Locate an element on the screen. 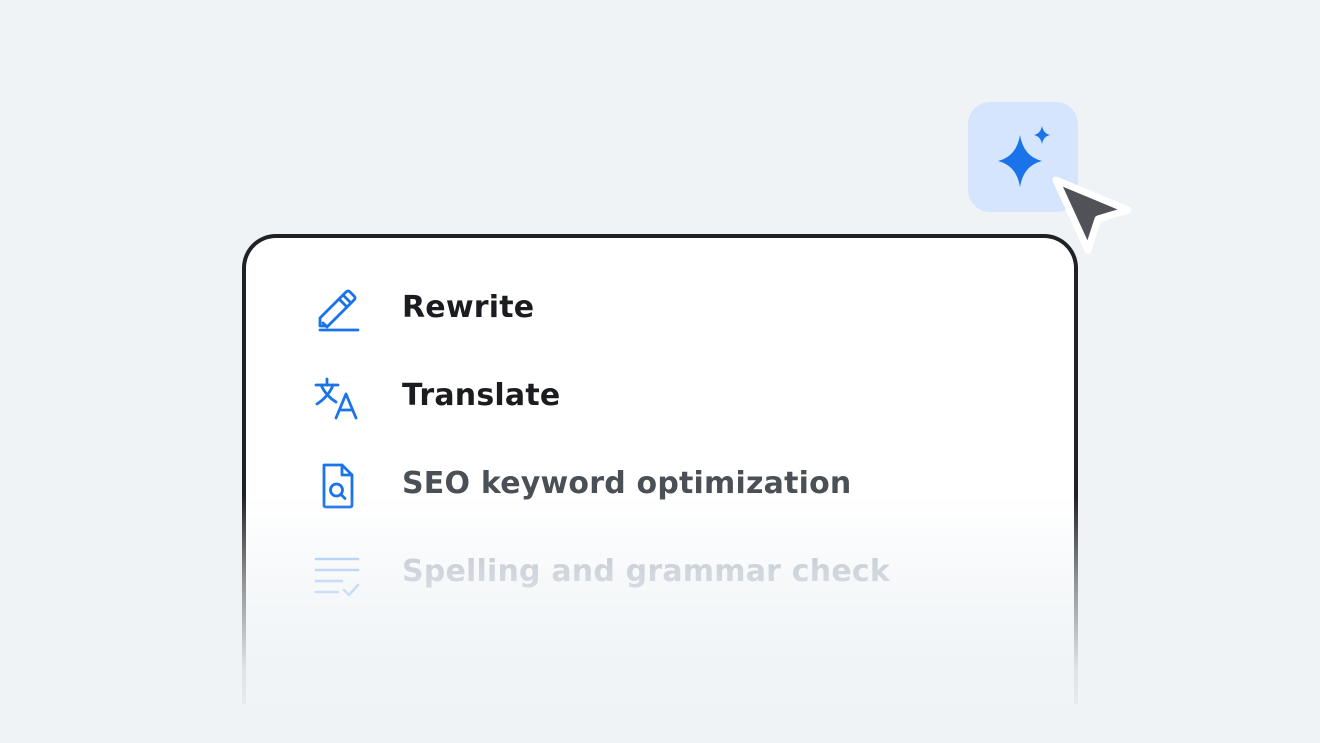 The image size is (1320, 743). pencil-edit-icon is located at coordinates (338, 310).